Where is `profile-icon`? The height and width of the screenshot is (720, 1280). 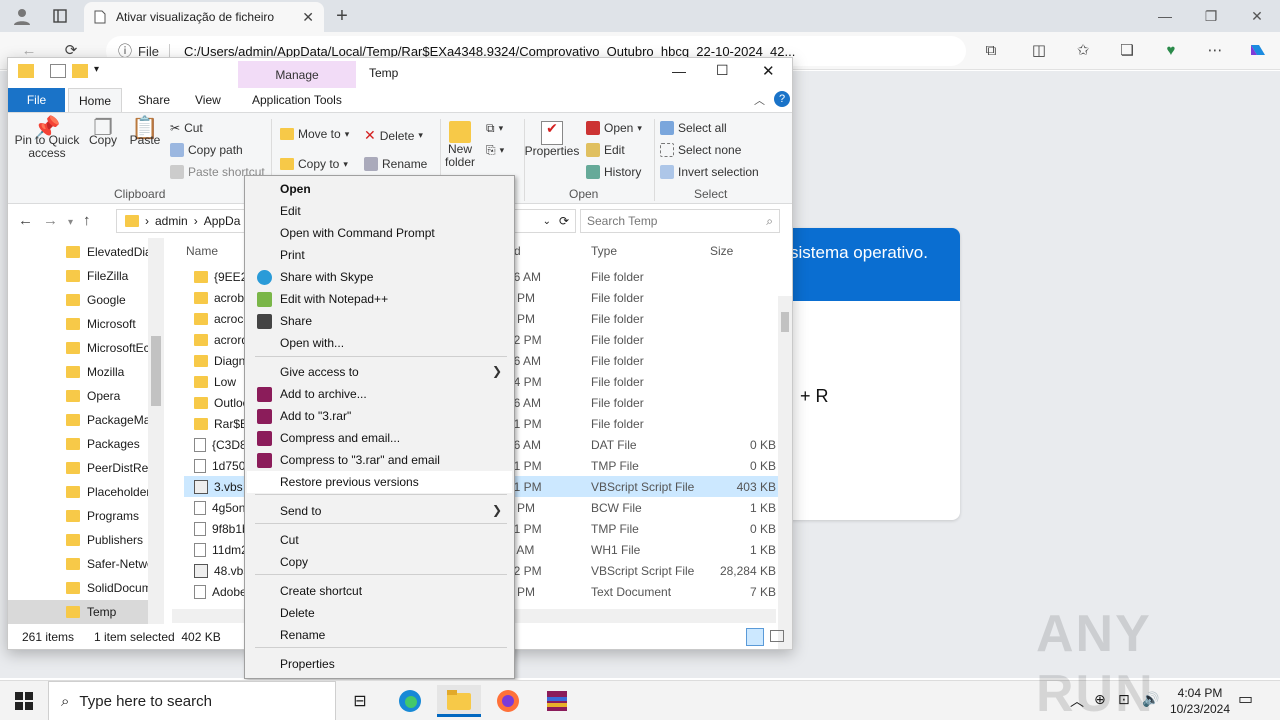
profile-icon is located at coordinates (22, 16).